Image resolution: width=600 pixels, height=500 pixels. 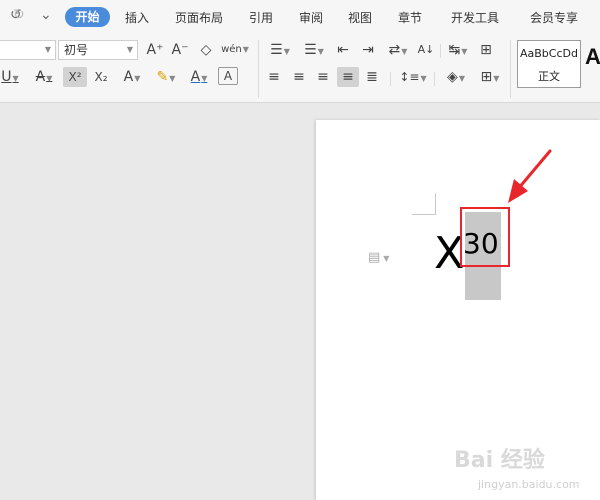 I want to click on justify-icon: ≡, so click(x=348, y=77).